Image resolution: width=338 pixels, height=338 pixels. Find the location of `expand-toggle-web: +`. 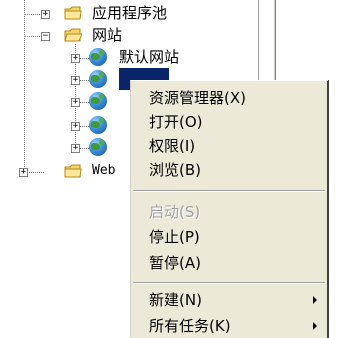

expand-toggle-web: + is located at coordinates (23, 172).